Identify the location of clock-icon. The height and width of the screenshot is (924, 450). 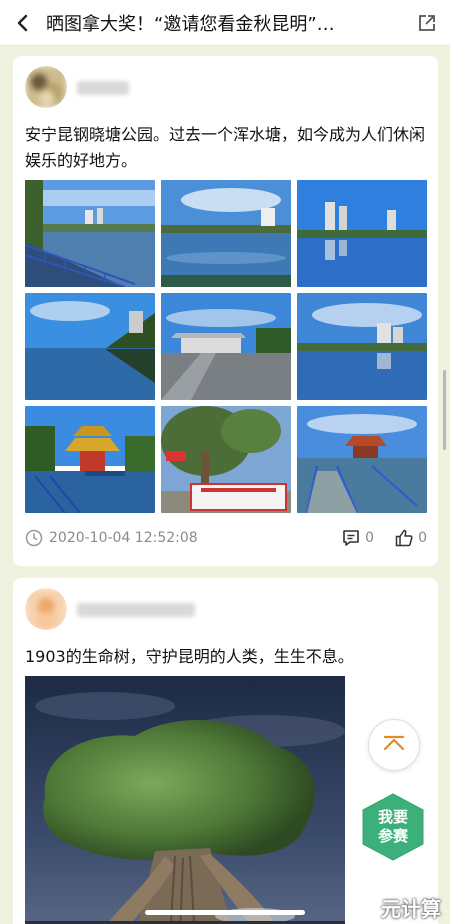
(34, 538).